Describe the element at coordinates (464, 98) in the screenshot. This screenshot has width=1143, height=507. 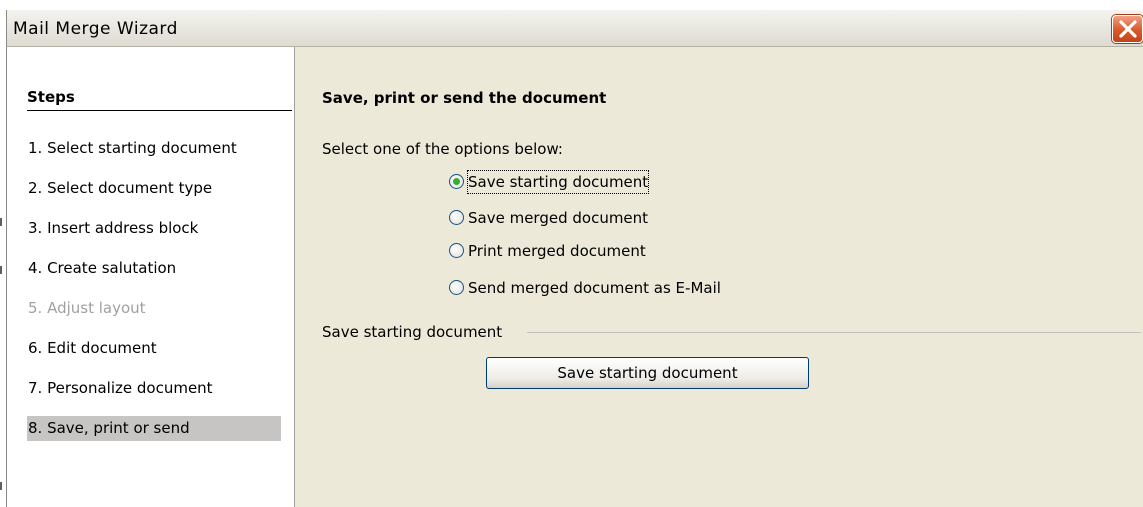
I see `page-title: Save, print or send the document` at that location.